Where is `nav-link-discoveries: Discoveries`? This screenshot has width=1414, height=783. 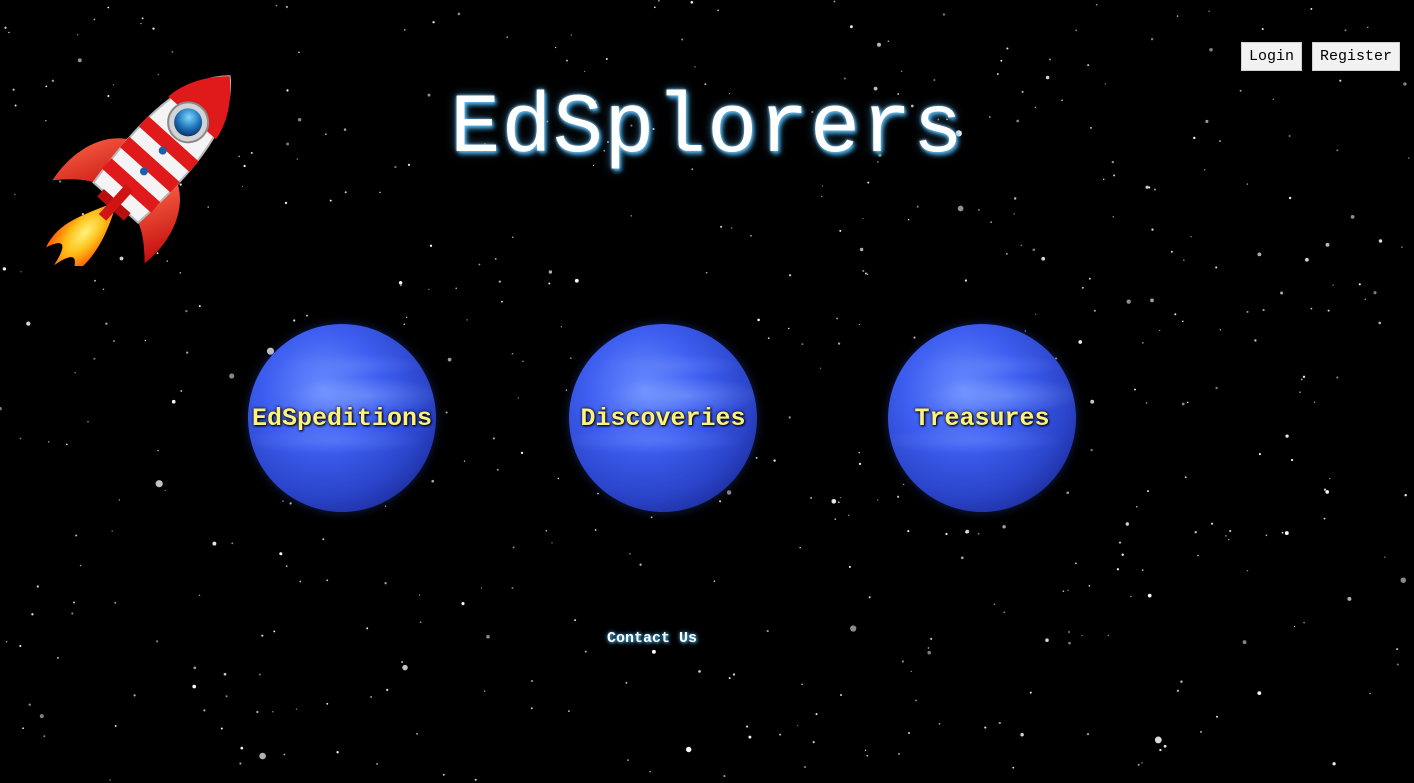
nav-link-discoveries: Discoveries is located at coordinates (663, 419).